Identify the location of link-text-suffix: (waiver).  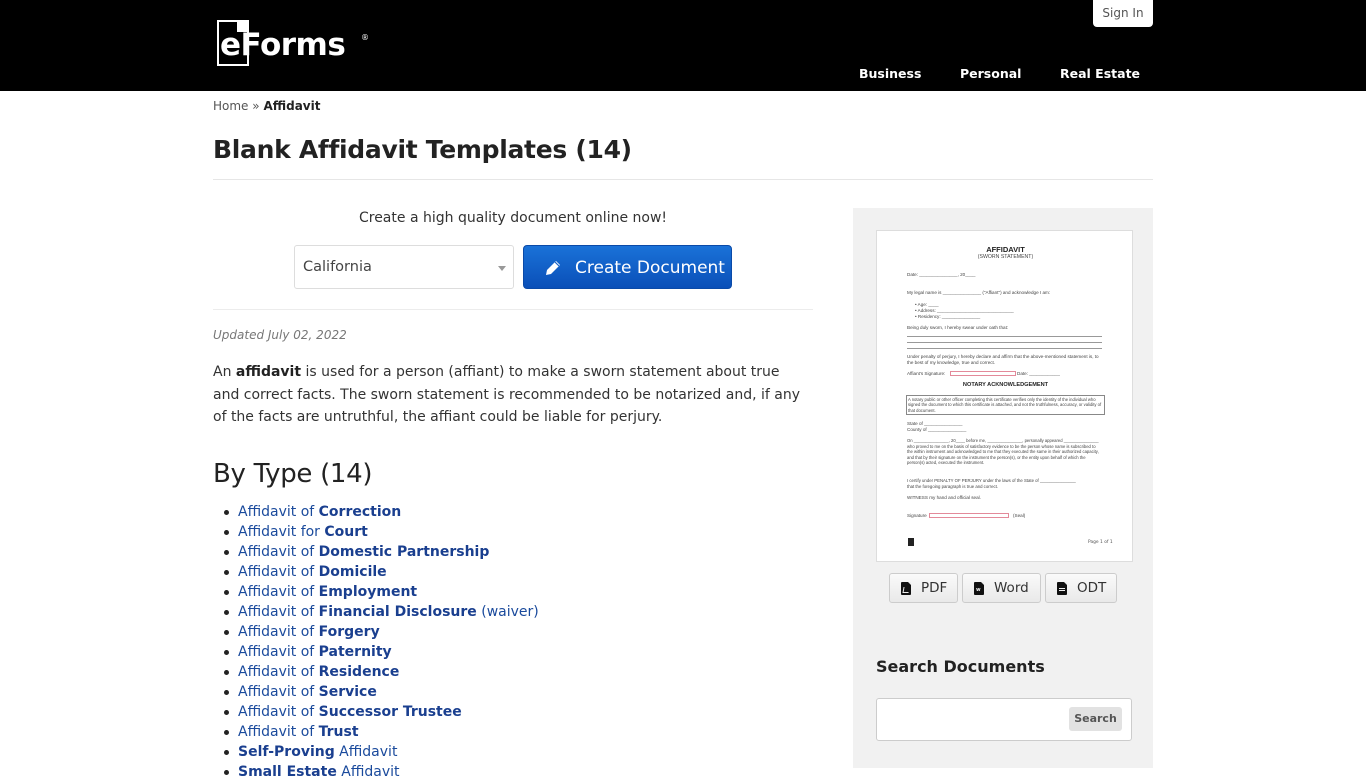
(507, 612).